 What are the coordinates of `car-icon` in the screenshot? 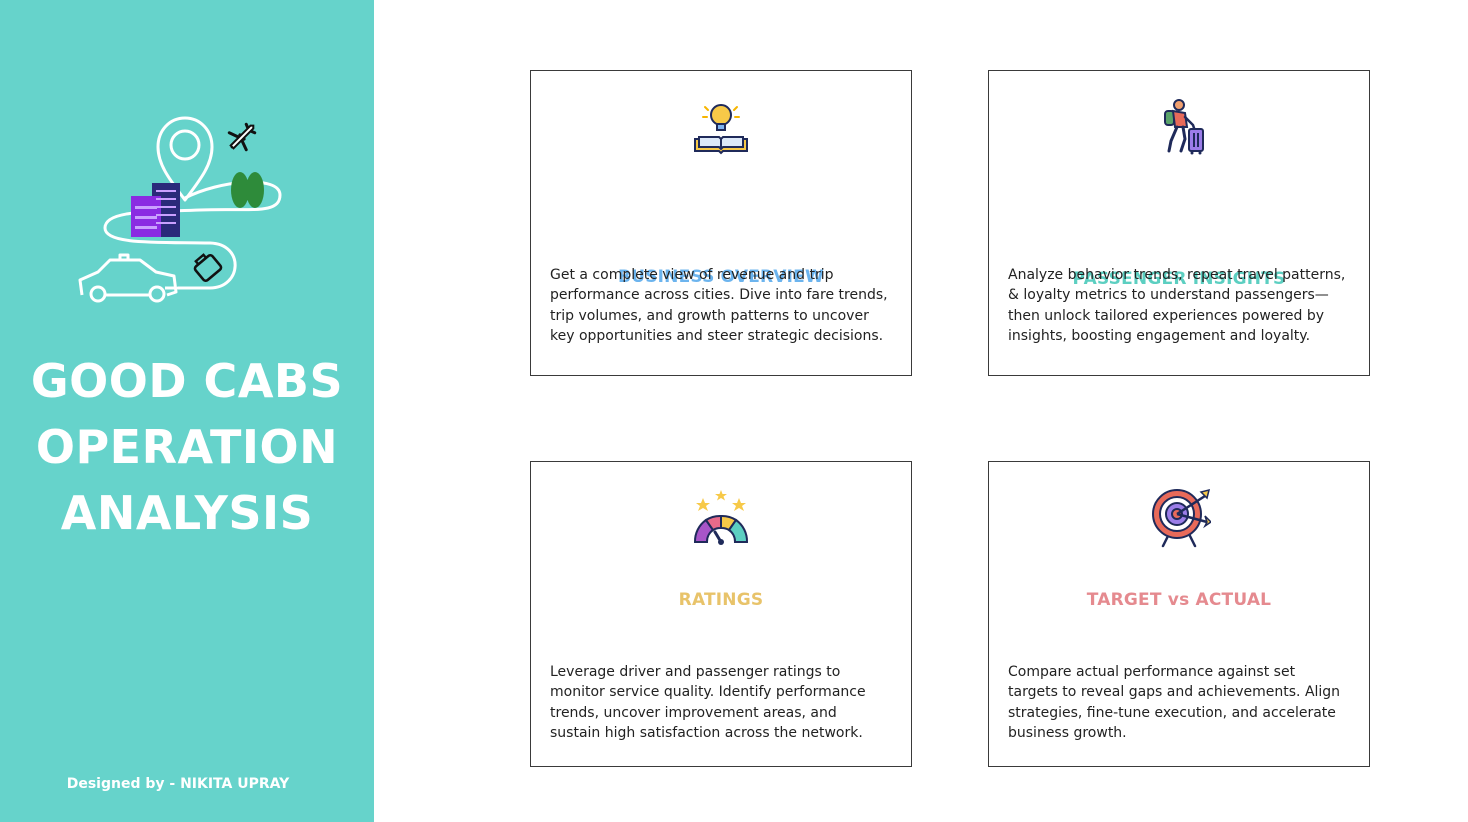 It's located at (128, 278).